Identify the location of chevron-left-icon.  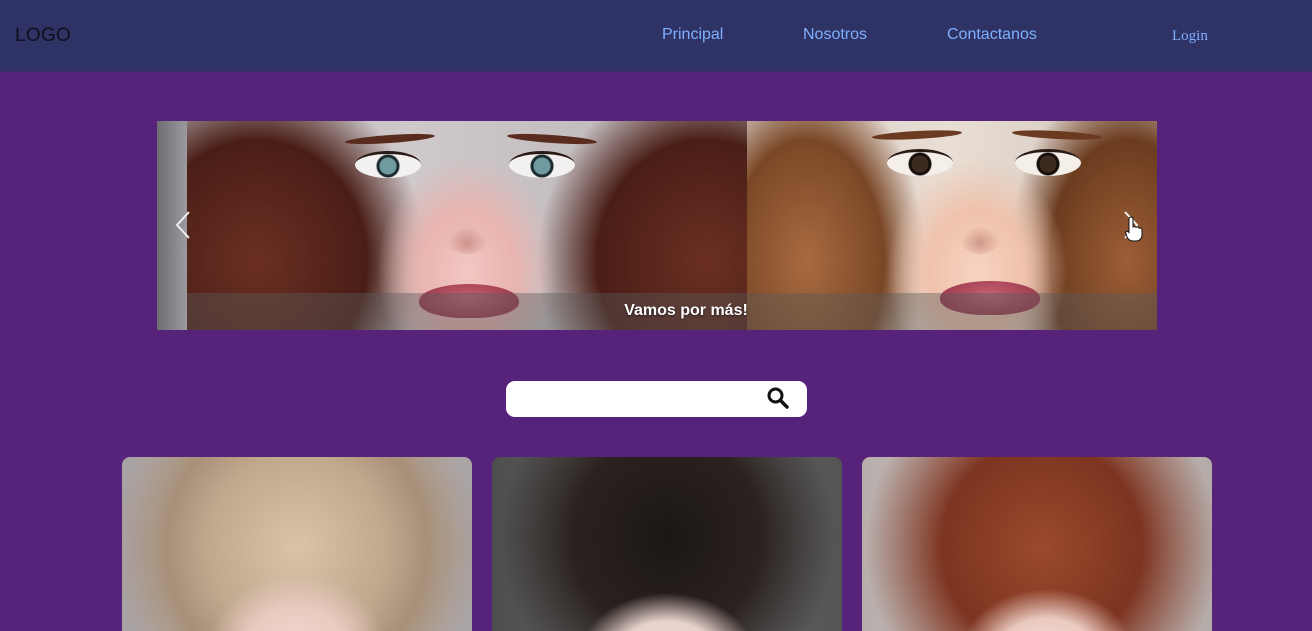
(182, 225).